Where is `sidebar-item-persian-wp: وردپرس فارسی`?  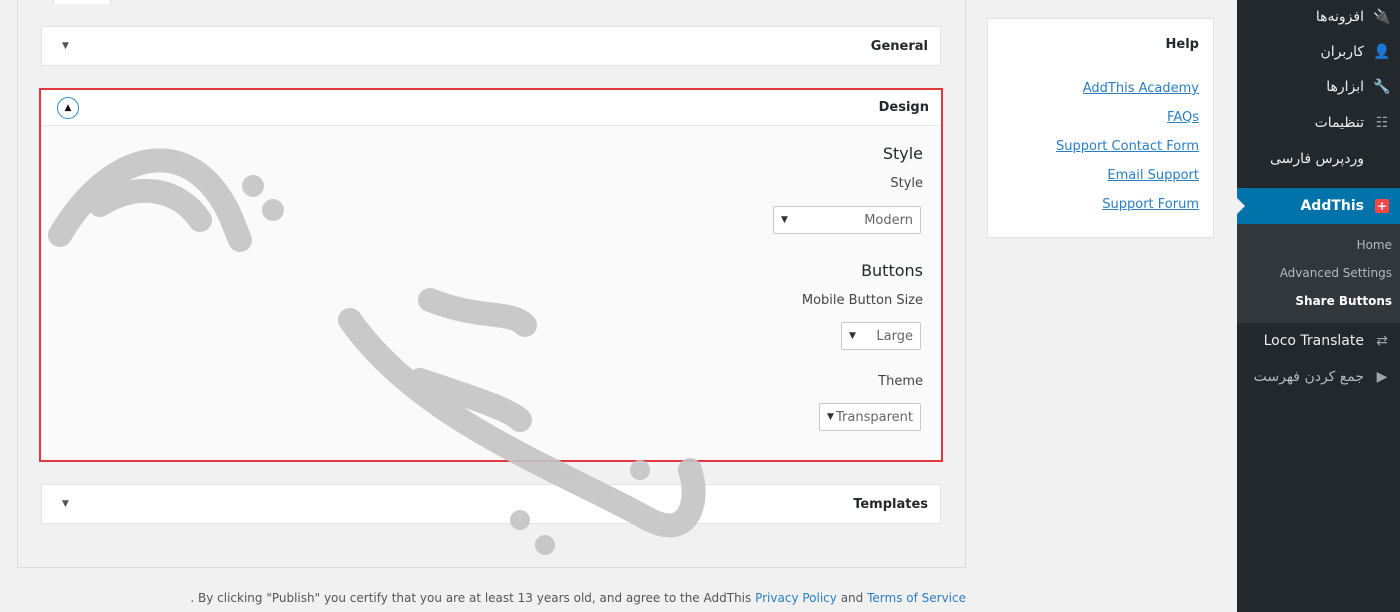 sidebar-item-persian-wp: وردپرس فارسی is located at coordinates (1318, 159).